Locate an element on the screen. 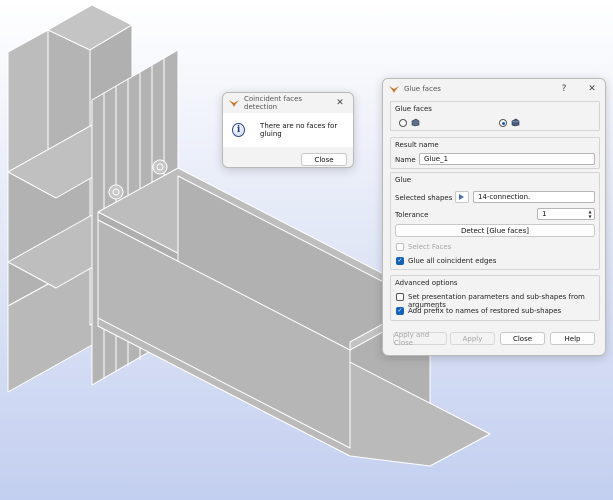 The width and height of the screenshot is (613, 500). name-input: Glue_1 is located at coordinates (507, 159).